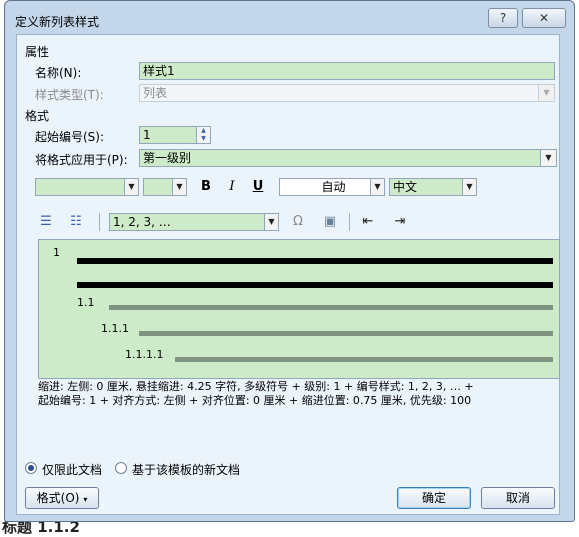 This screenshot has height=537, width=579. What do you see at coordinates (46, 222) in the screenshot?
I see `numbered-list-icon: ☰` at bounding box center [46, 222].